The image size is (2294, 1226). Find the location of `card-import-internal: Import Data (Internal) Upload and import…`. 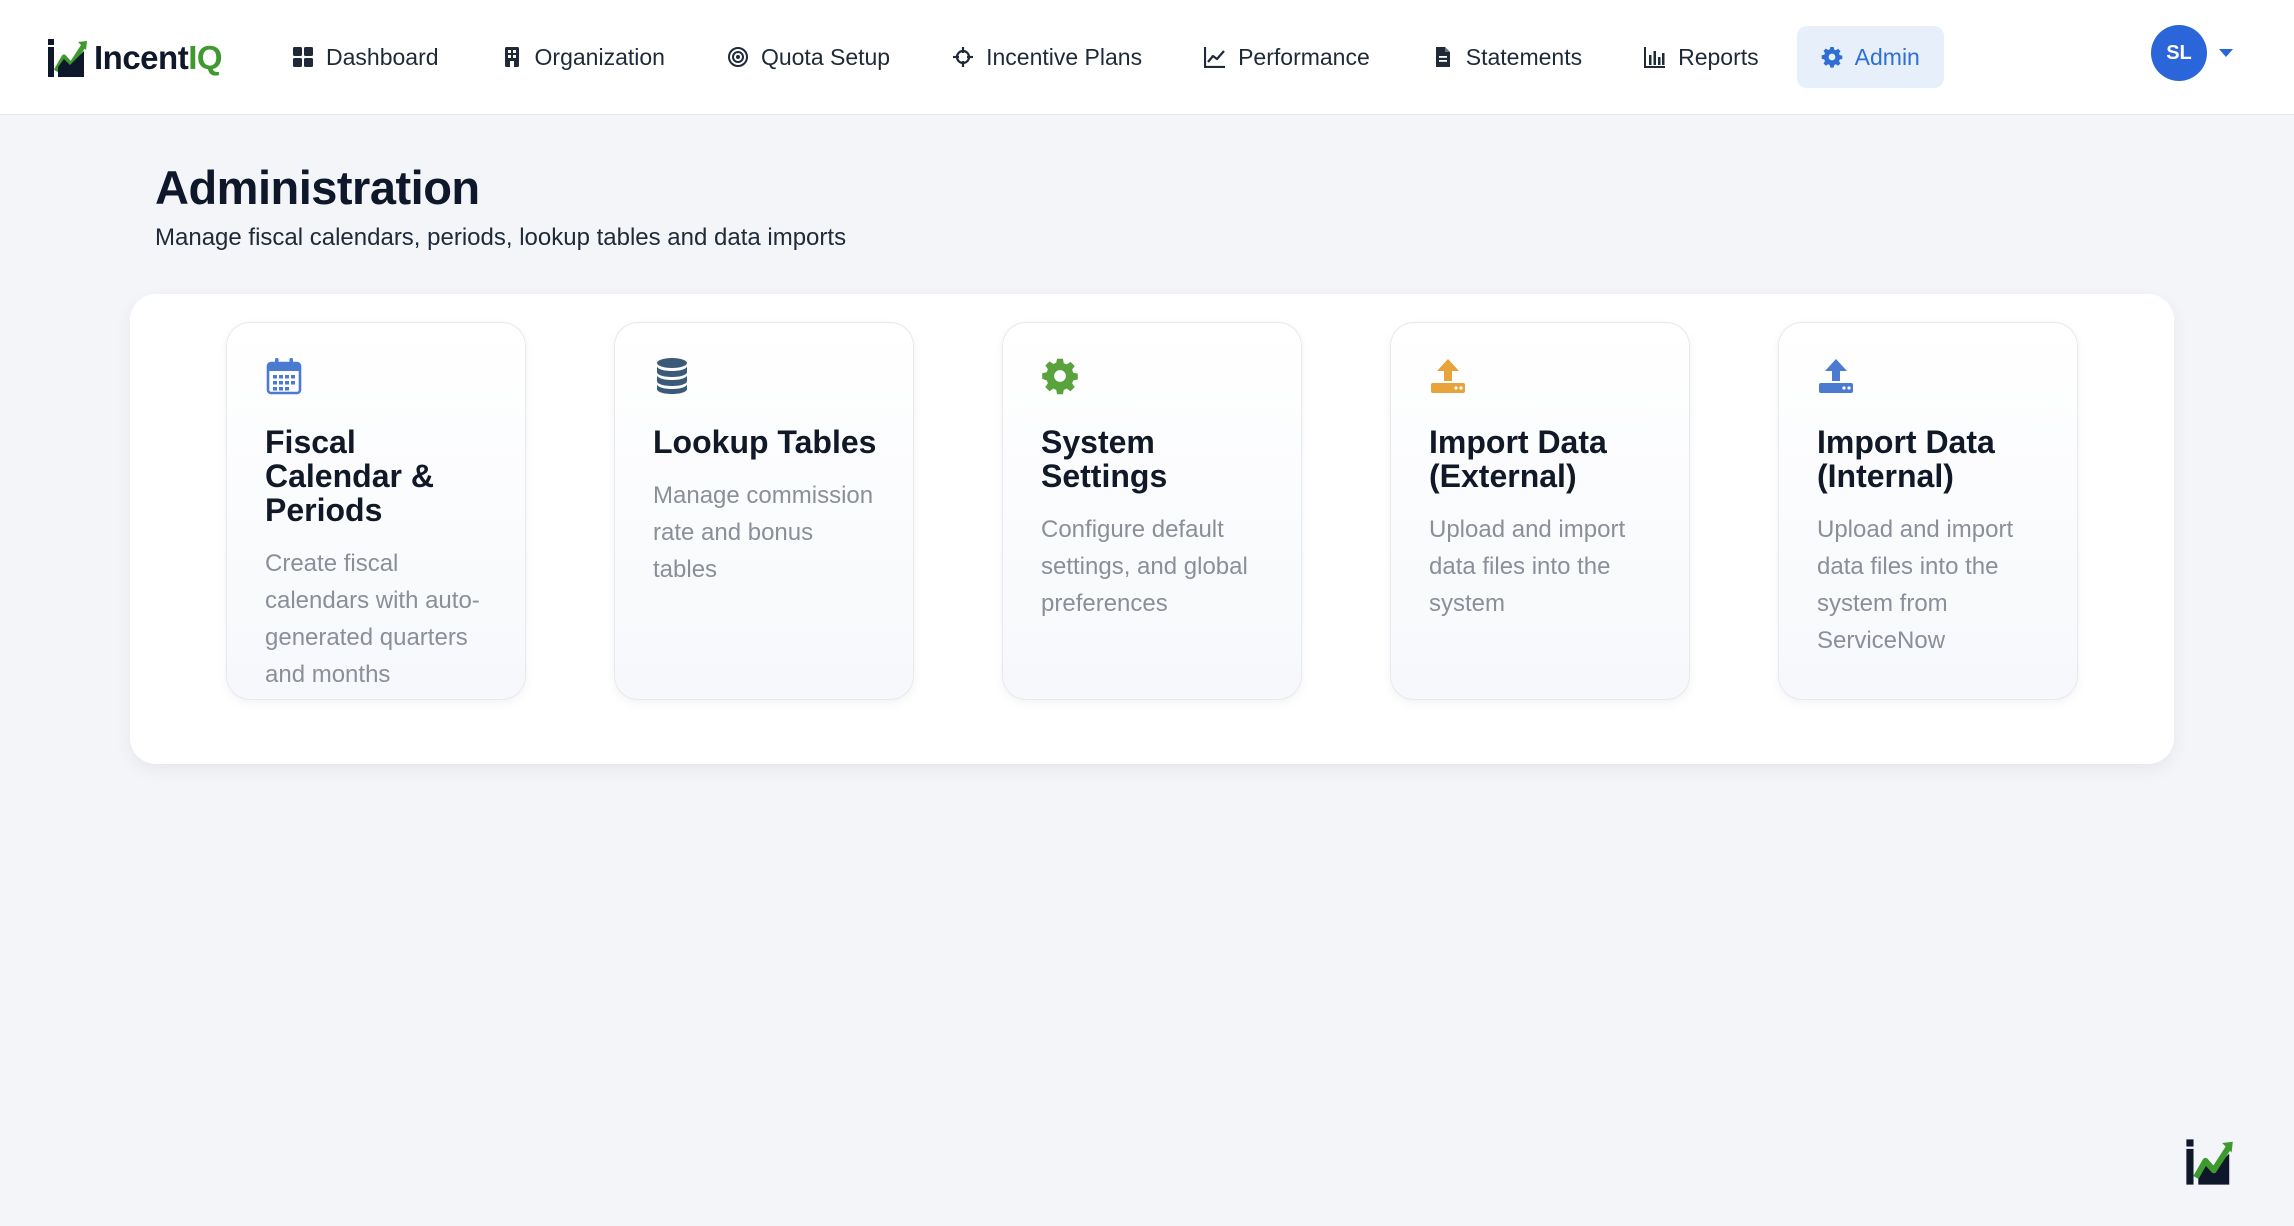

card-import-internal: Import Data (Internal) Upload and import… is located at coordinates (1928, 511).